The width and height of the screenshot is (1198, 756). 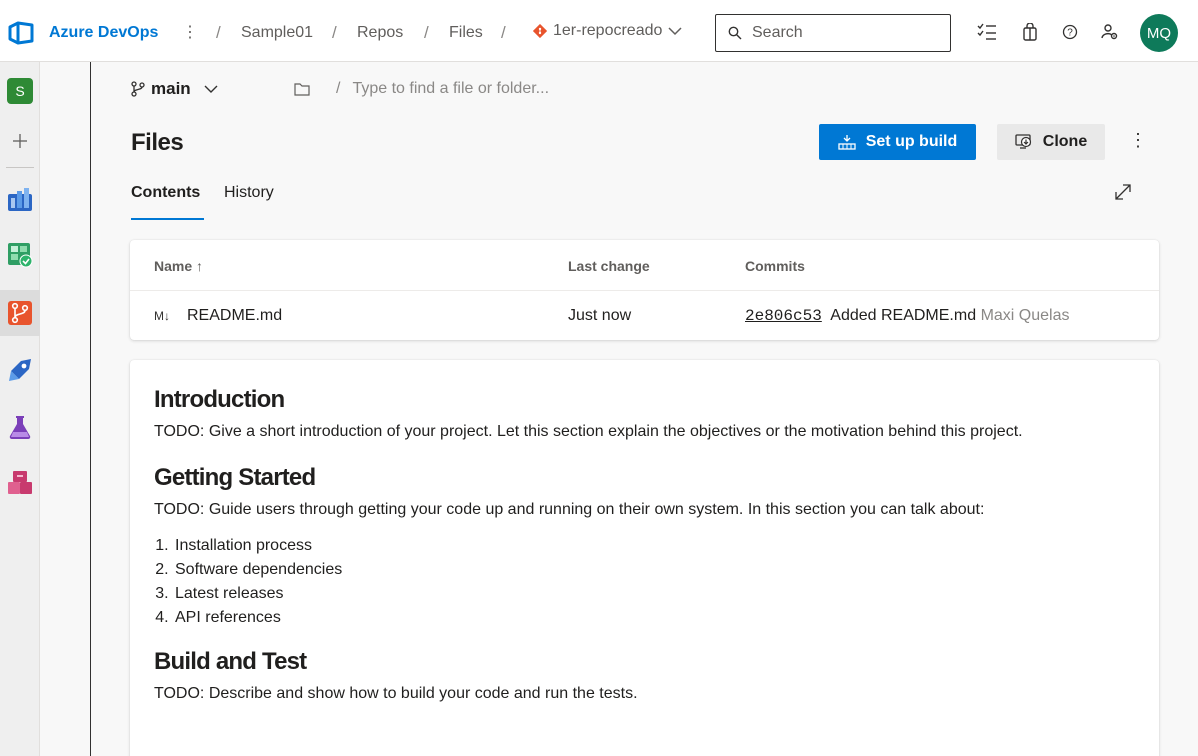 I want to click on repos-icon, so click(x=20, y=313).